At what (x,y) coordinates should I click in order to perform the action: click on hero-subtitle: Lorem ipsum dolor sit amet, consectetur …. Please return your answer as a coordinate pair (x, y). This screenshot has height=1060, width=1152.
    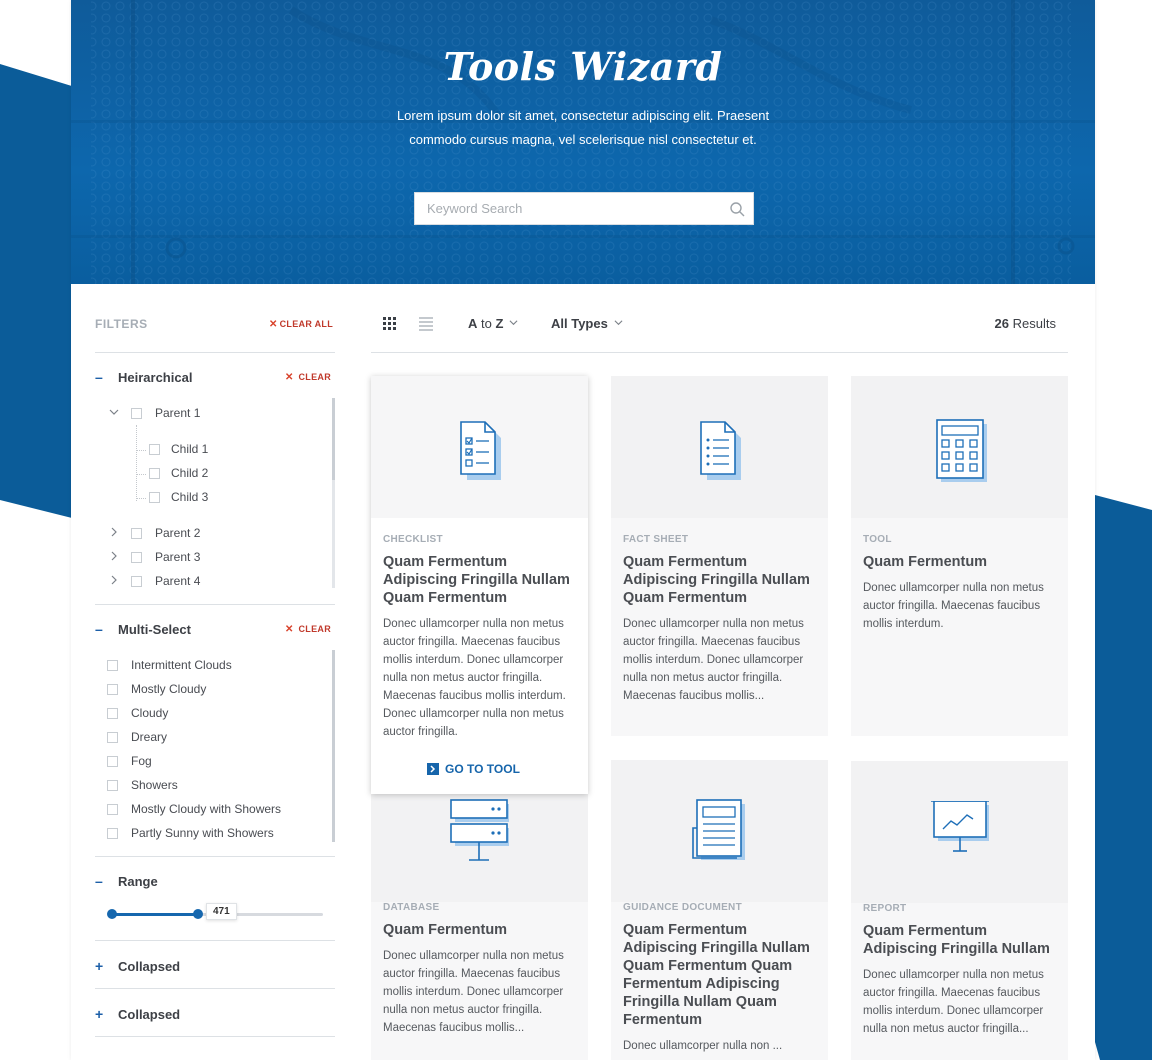
    Looking at the image, I should click on (583, 127).